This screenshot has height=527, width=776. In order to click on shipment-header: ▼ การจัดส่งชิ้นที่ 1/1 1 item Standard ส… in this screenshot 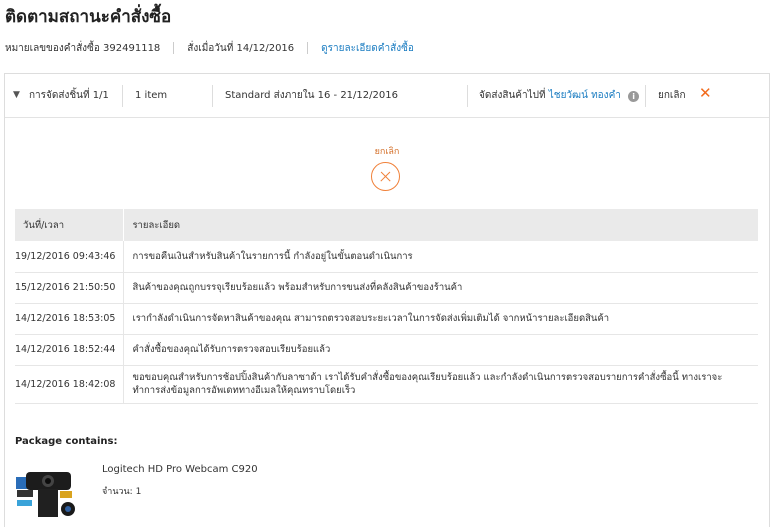, I will do `click(387, 96)`.